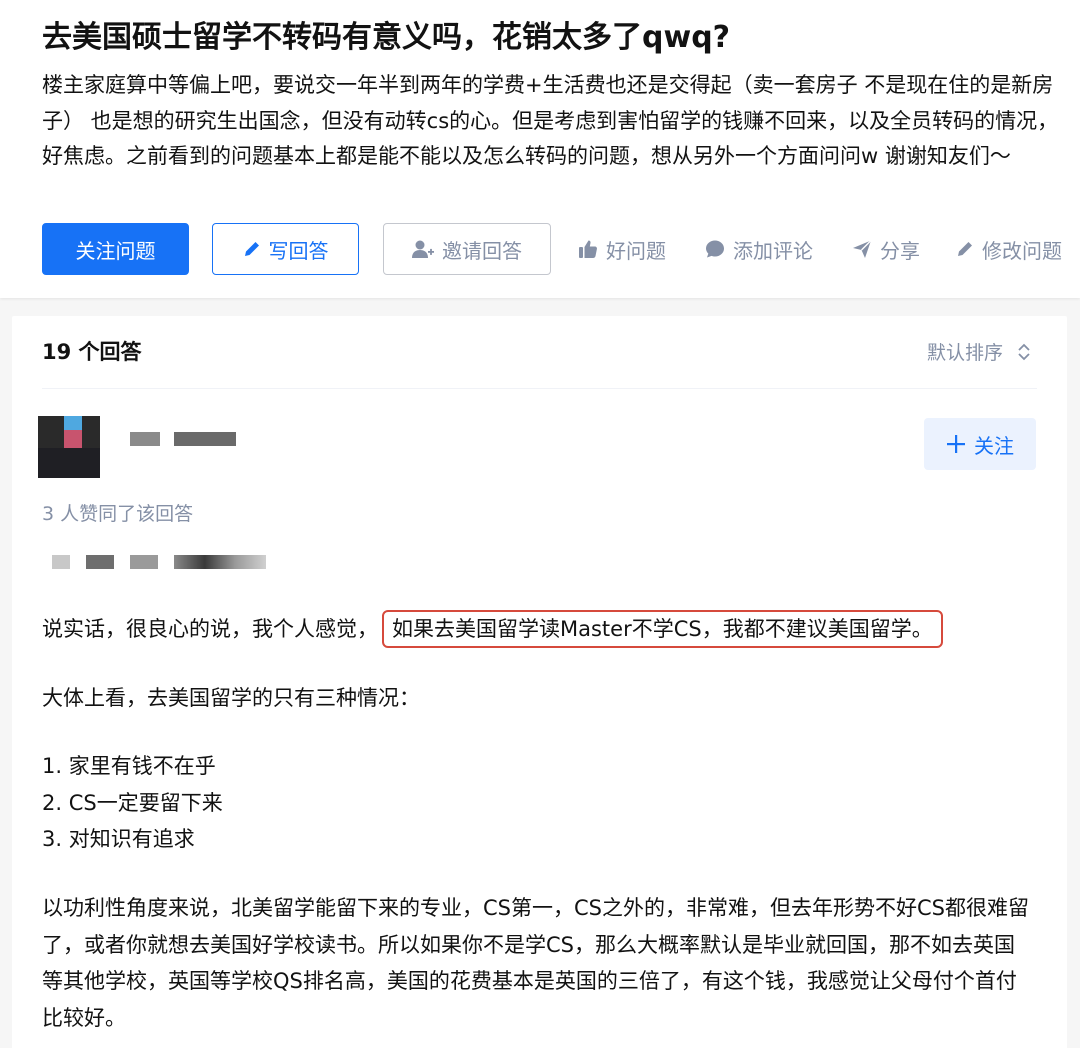 The image size is (1080, 1048). Describe the element at coordinates (862, 249) in the screenshot. I see `share-icon` at that location.